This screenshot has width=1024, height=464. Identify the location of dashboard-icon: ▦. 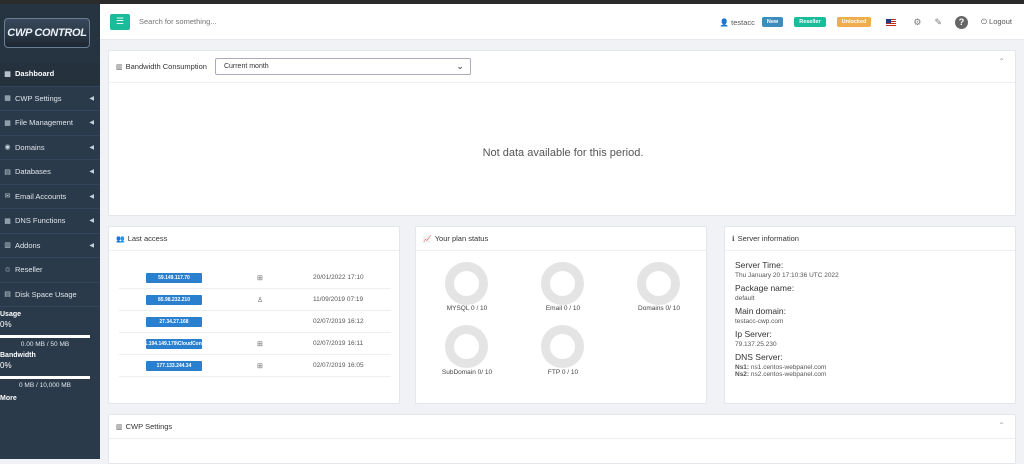
(7, 74).